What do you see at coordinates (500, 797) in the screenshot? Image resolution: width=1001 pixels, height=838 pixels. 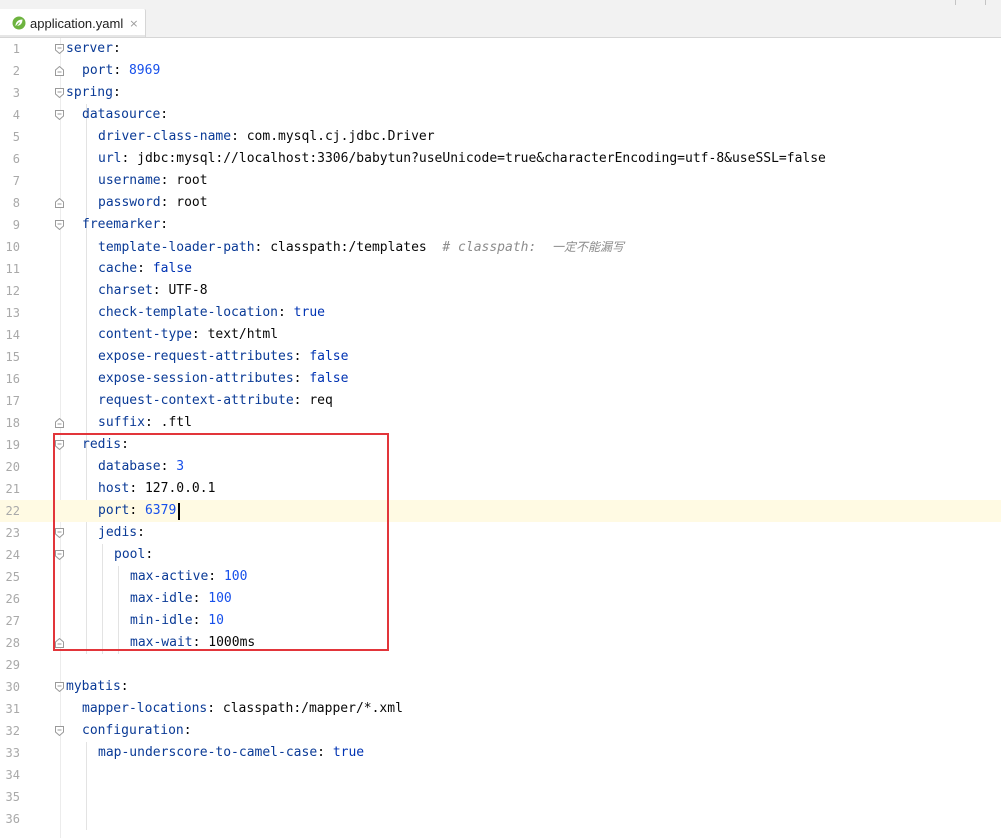 I see `code-line: 35` at bounding box center [500, 797].